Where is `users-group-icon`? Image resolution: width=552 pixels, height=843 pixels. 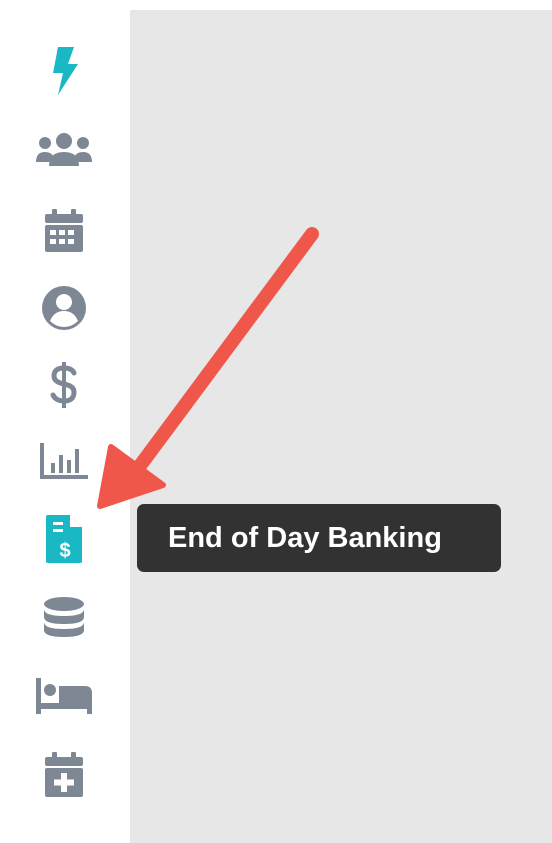
users-group-icon is located at coordinates (64, 152).